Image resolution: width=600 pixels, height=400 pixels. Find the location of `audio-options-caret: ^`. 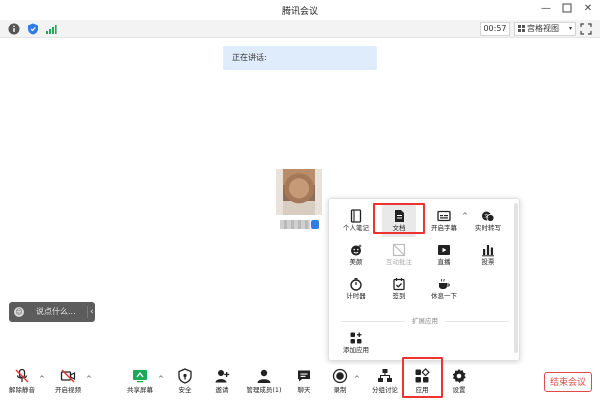

audio-options-caret: ^ is located at coordinates (42, 379).